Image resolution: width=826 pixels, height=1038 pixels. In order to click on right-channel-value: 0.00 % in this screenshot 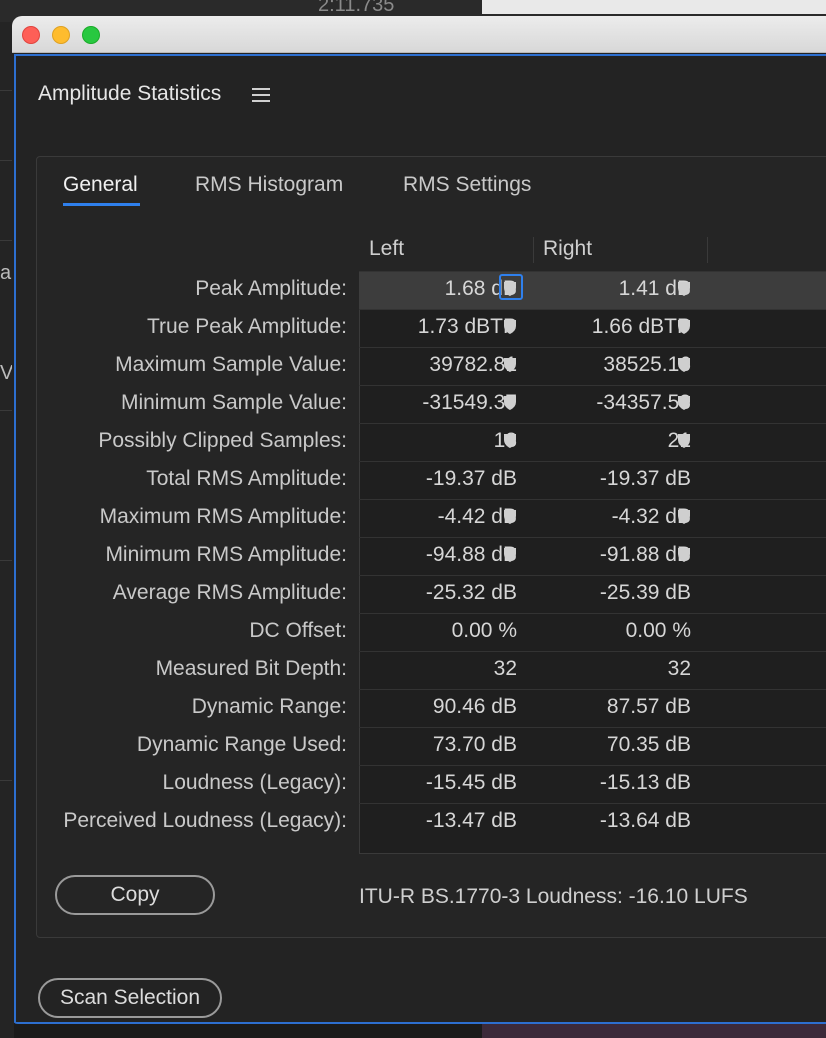, I will do `click(658, 630)`.